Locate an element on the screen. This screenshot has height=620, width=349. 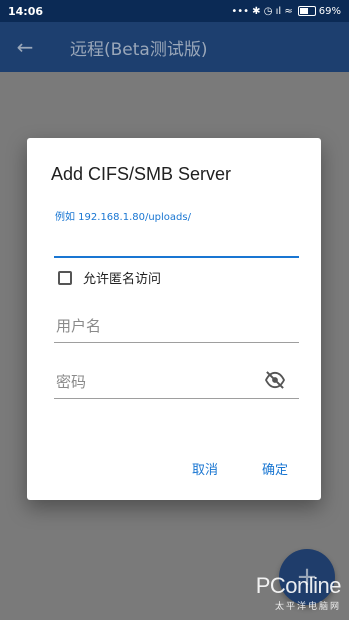
anonymous-access-row: 允许匿名访问 is located at coordinates (109, 277).